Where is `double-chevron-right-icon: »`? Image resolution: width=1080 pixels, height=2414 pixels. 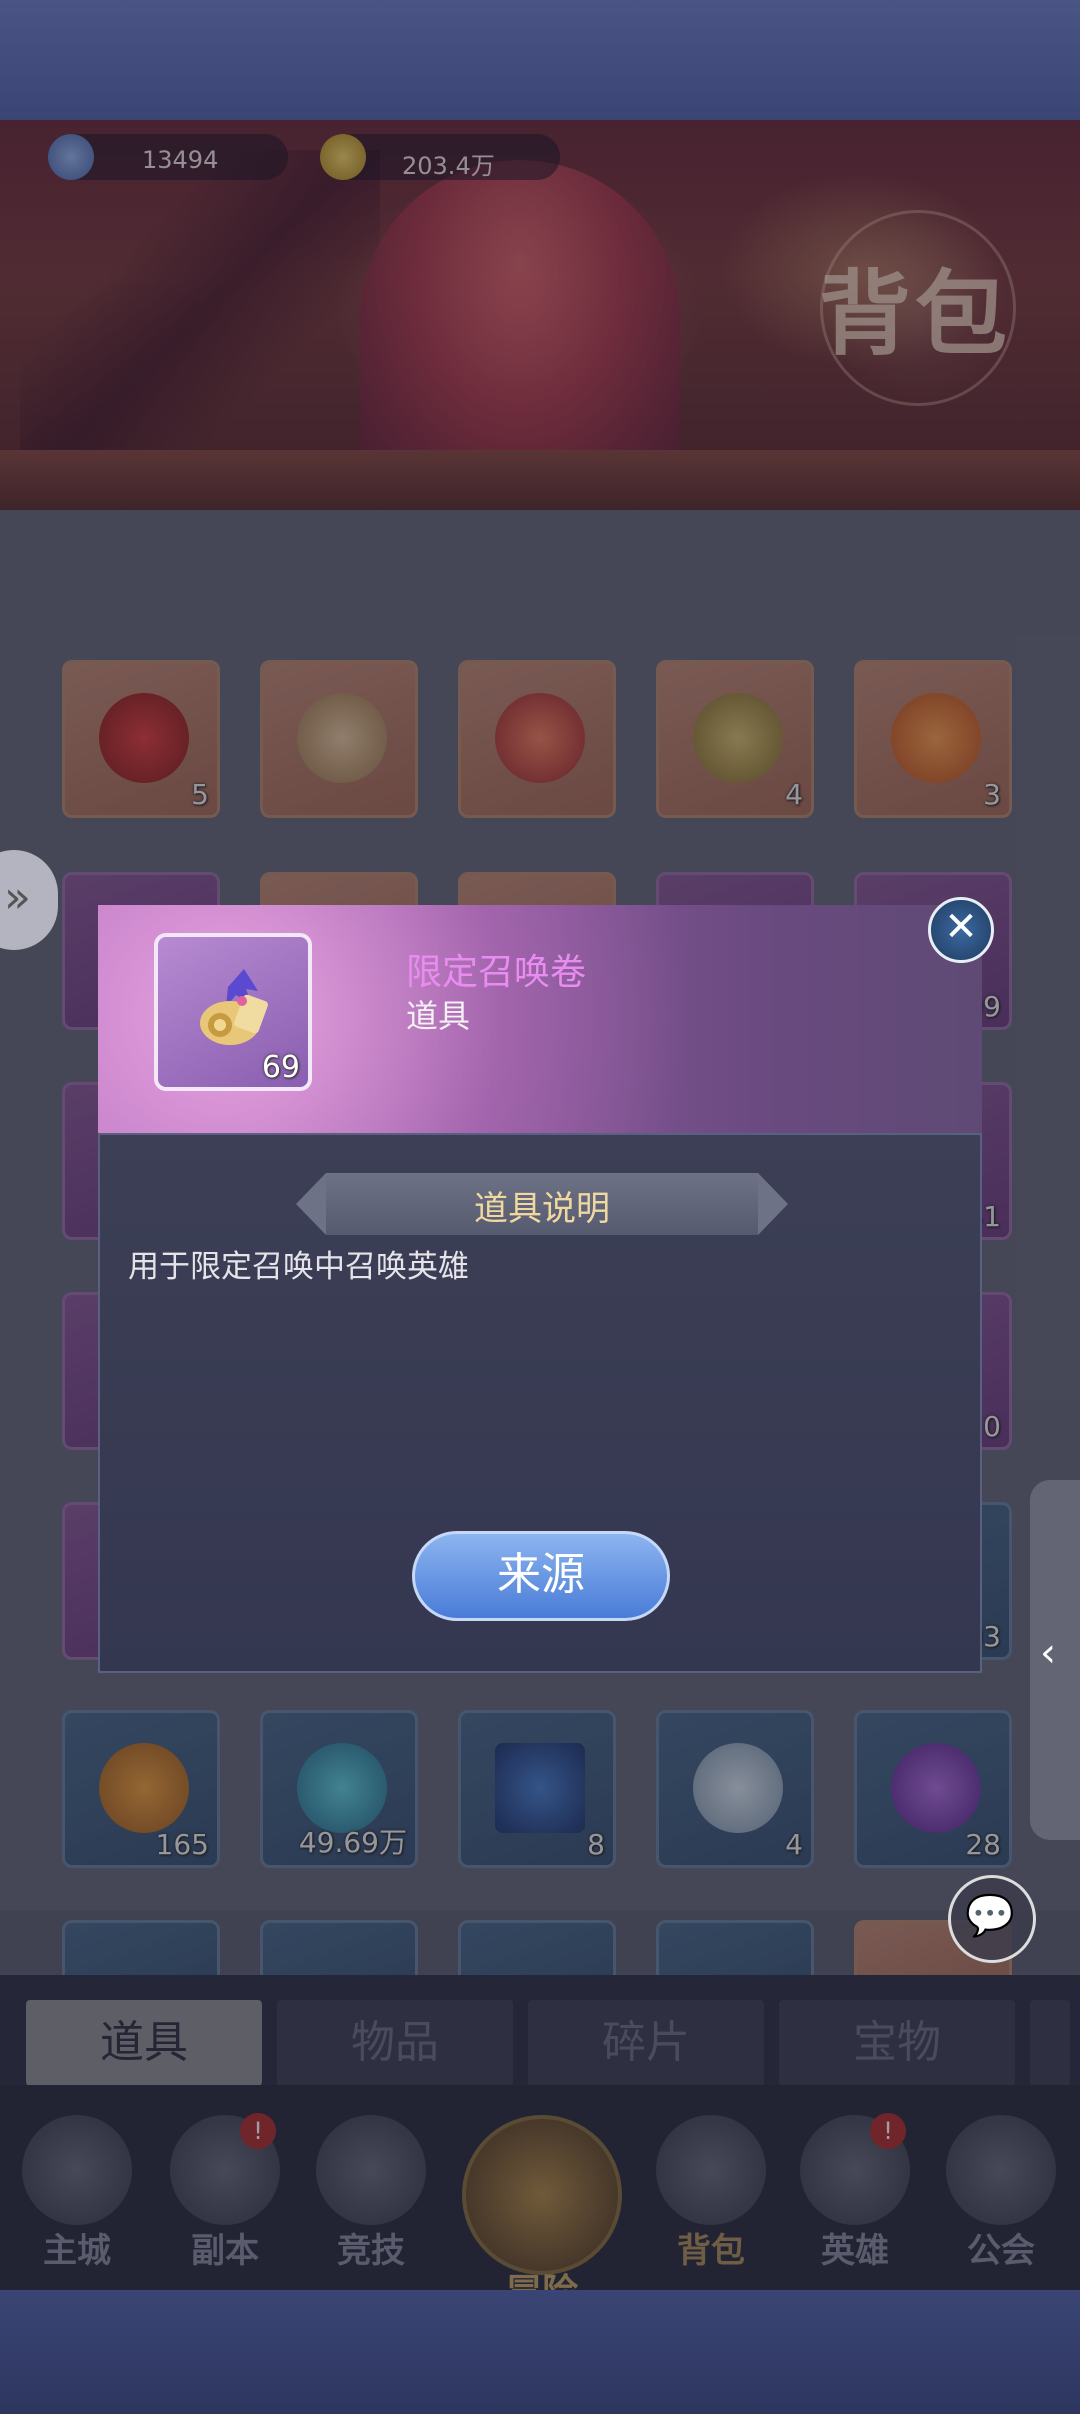 double-chevron-right-icon: » is located at coordinates (17, 897).